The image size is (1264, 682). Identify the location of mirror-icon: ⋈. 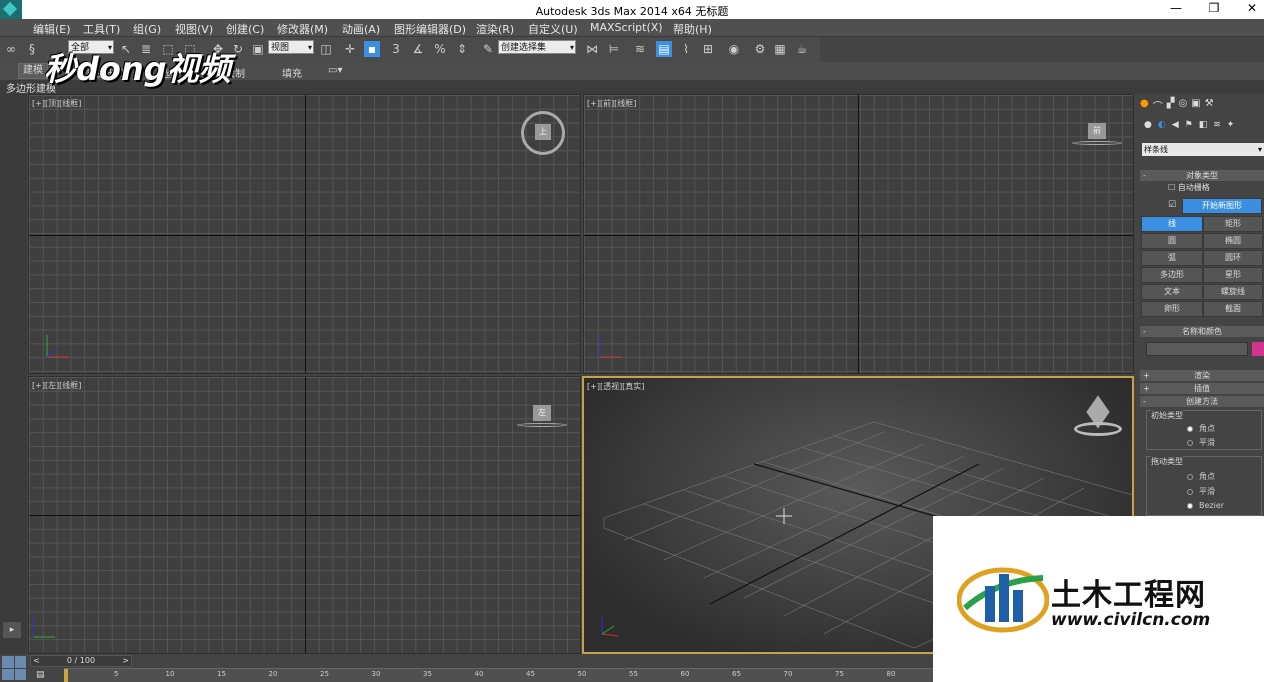
(592, 49).